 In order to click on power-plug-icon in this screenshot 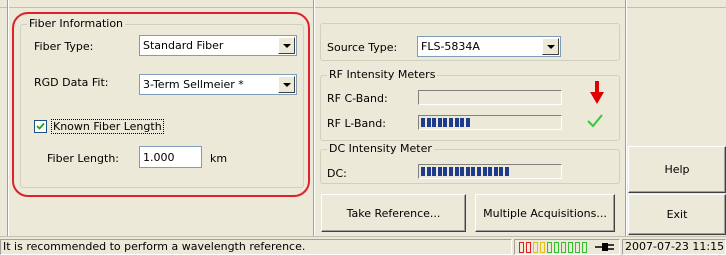, I will do `click(604, 247)`.